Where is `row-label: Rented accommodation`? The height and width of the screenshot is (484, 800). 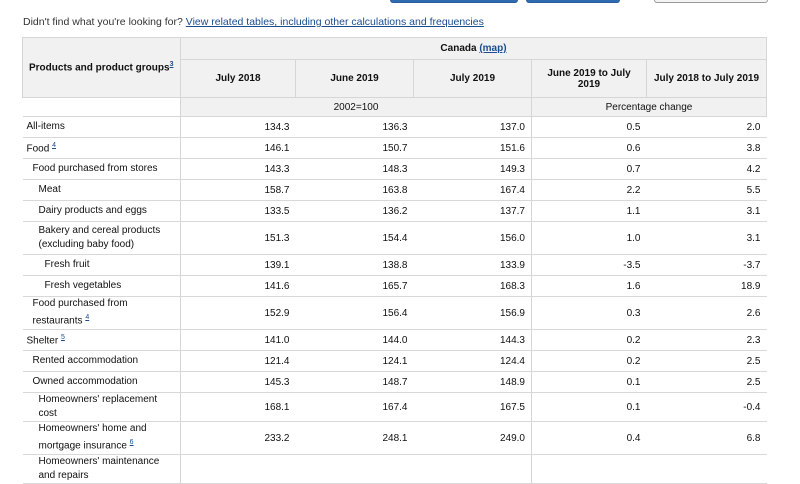 row-label: Rented accommodation is located at coordinates (85, 360).